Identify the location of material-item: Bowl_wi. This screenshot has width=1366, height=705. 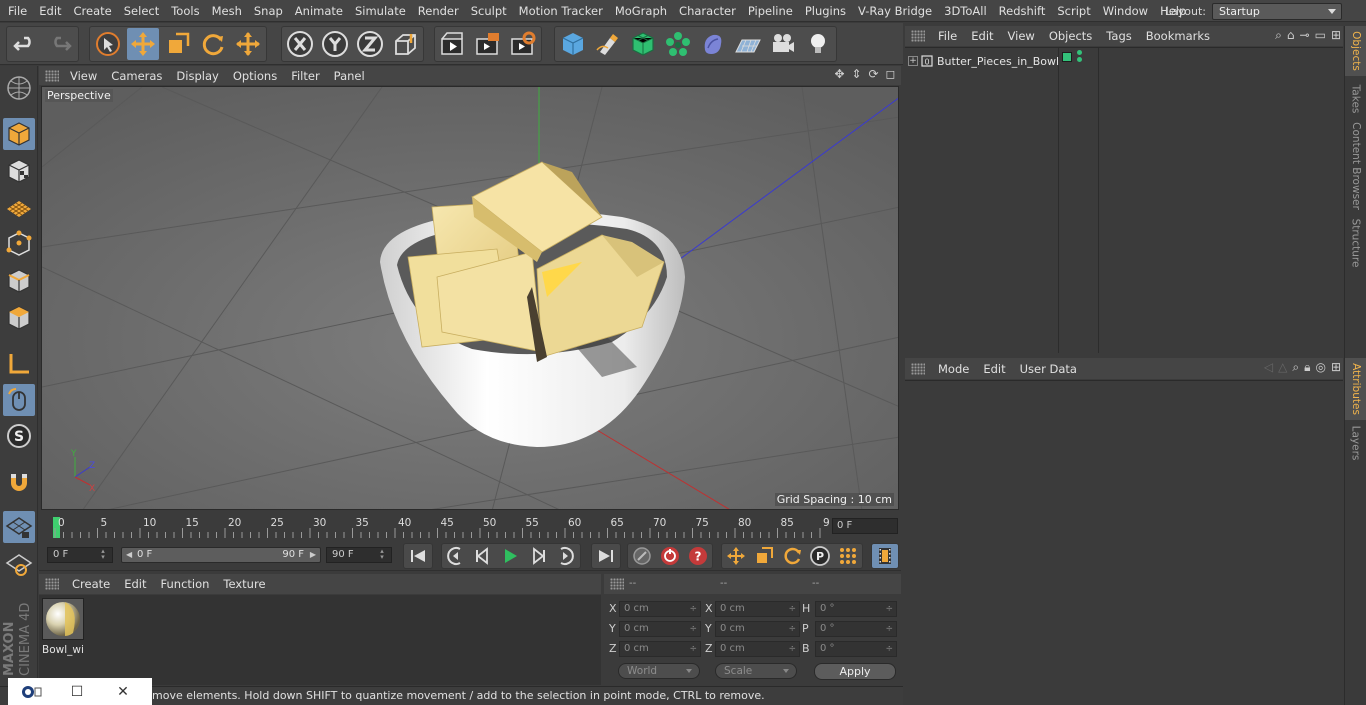
(64, 627).